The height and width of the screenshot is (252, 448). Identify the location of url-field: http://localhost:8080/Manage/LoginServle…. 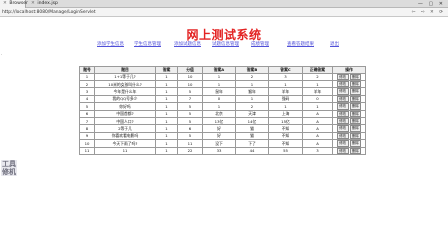
(49, 12).